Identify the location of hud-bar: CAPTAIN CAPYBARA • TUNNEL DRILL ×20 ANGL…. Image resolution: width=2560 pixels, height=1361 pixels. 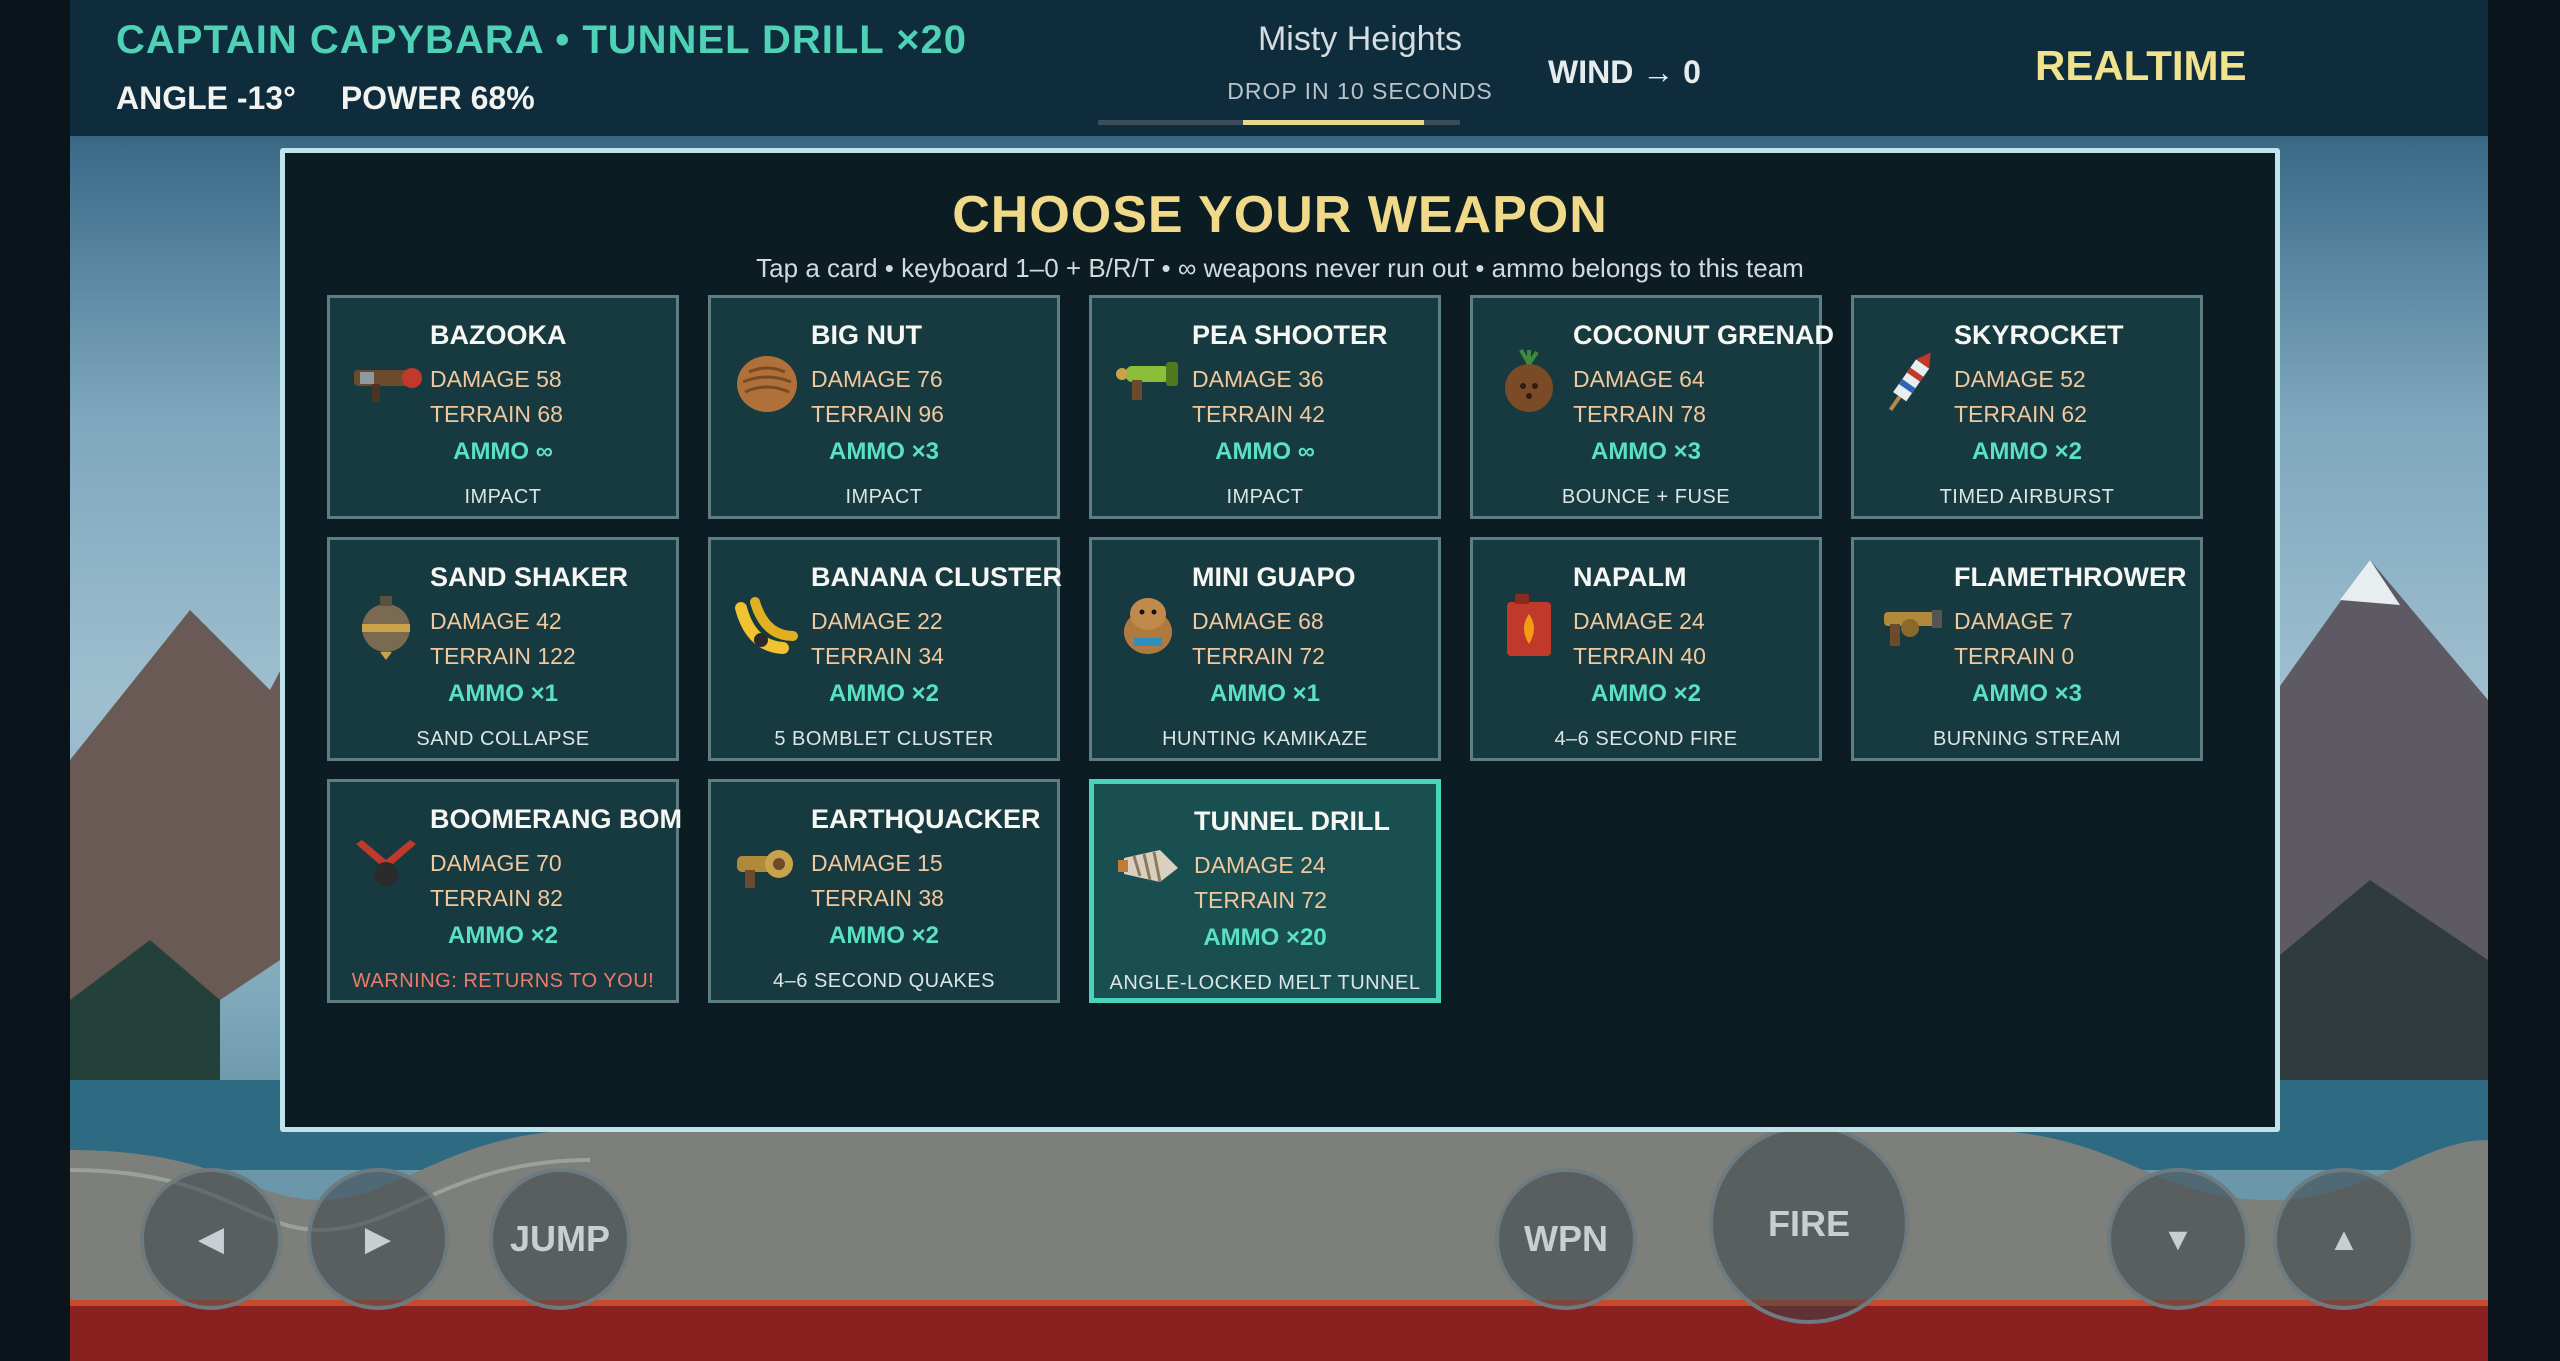
(1279, 68).